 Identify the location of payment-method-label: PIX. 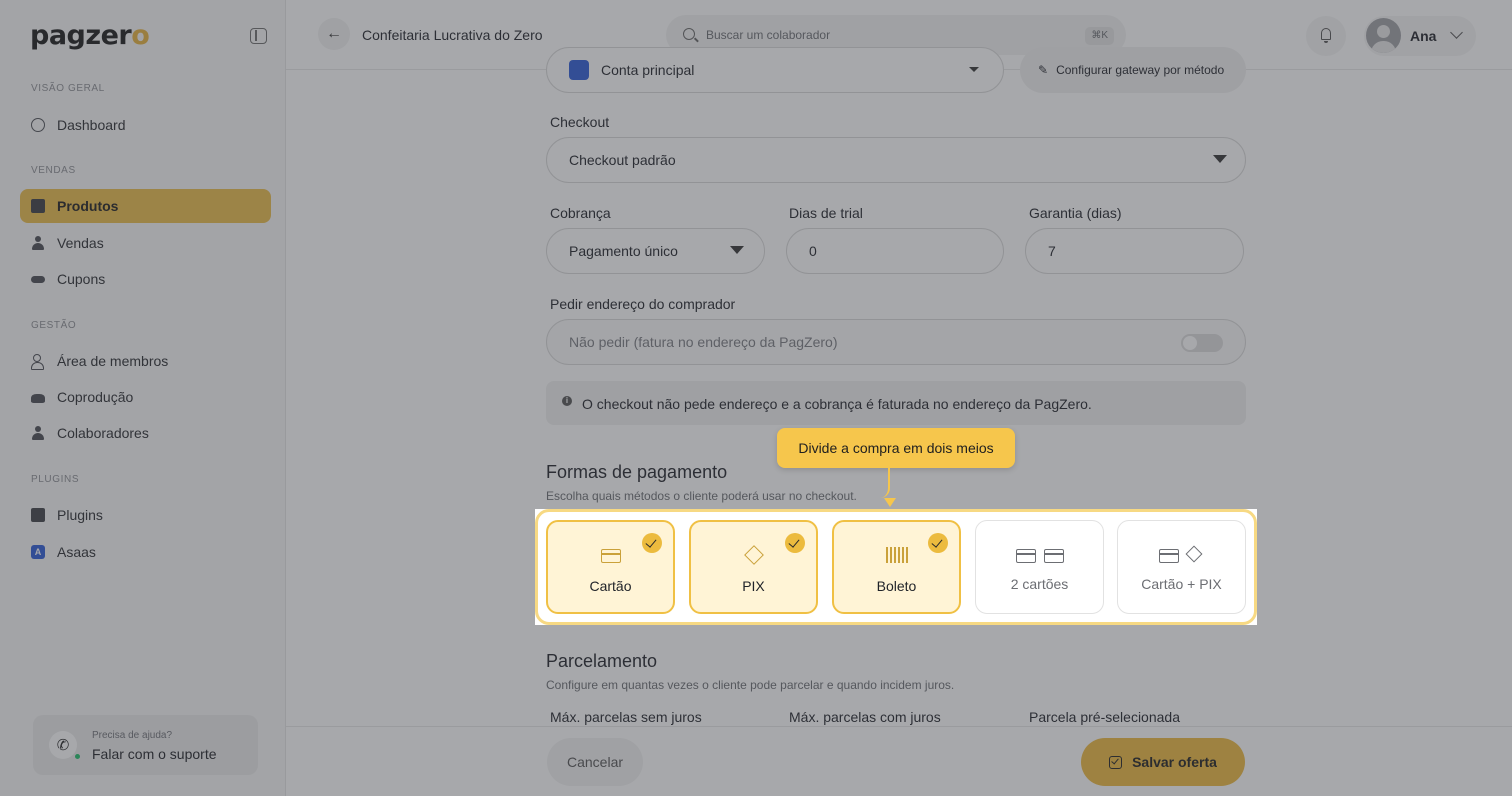
(753, 586).